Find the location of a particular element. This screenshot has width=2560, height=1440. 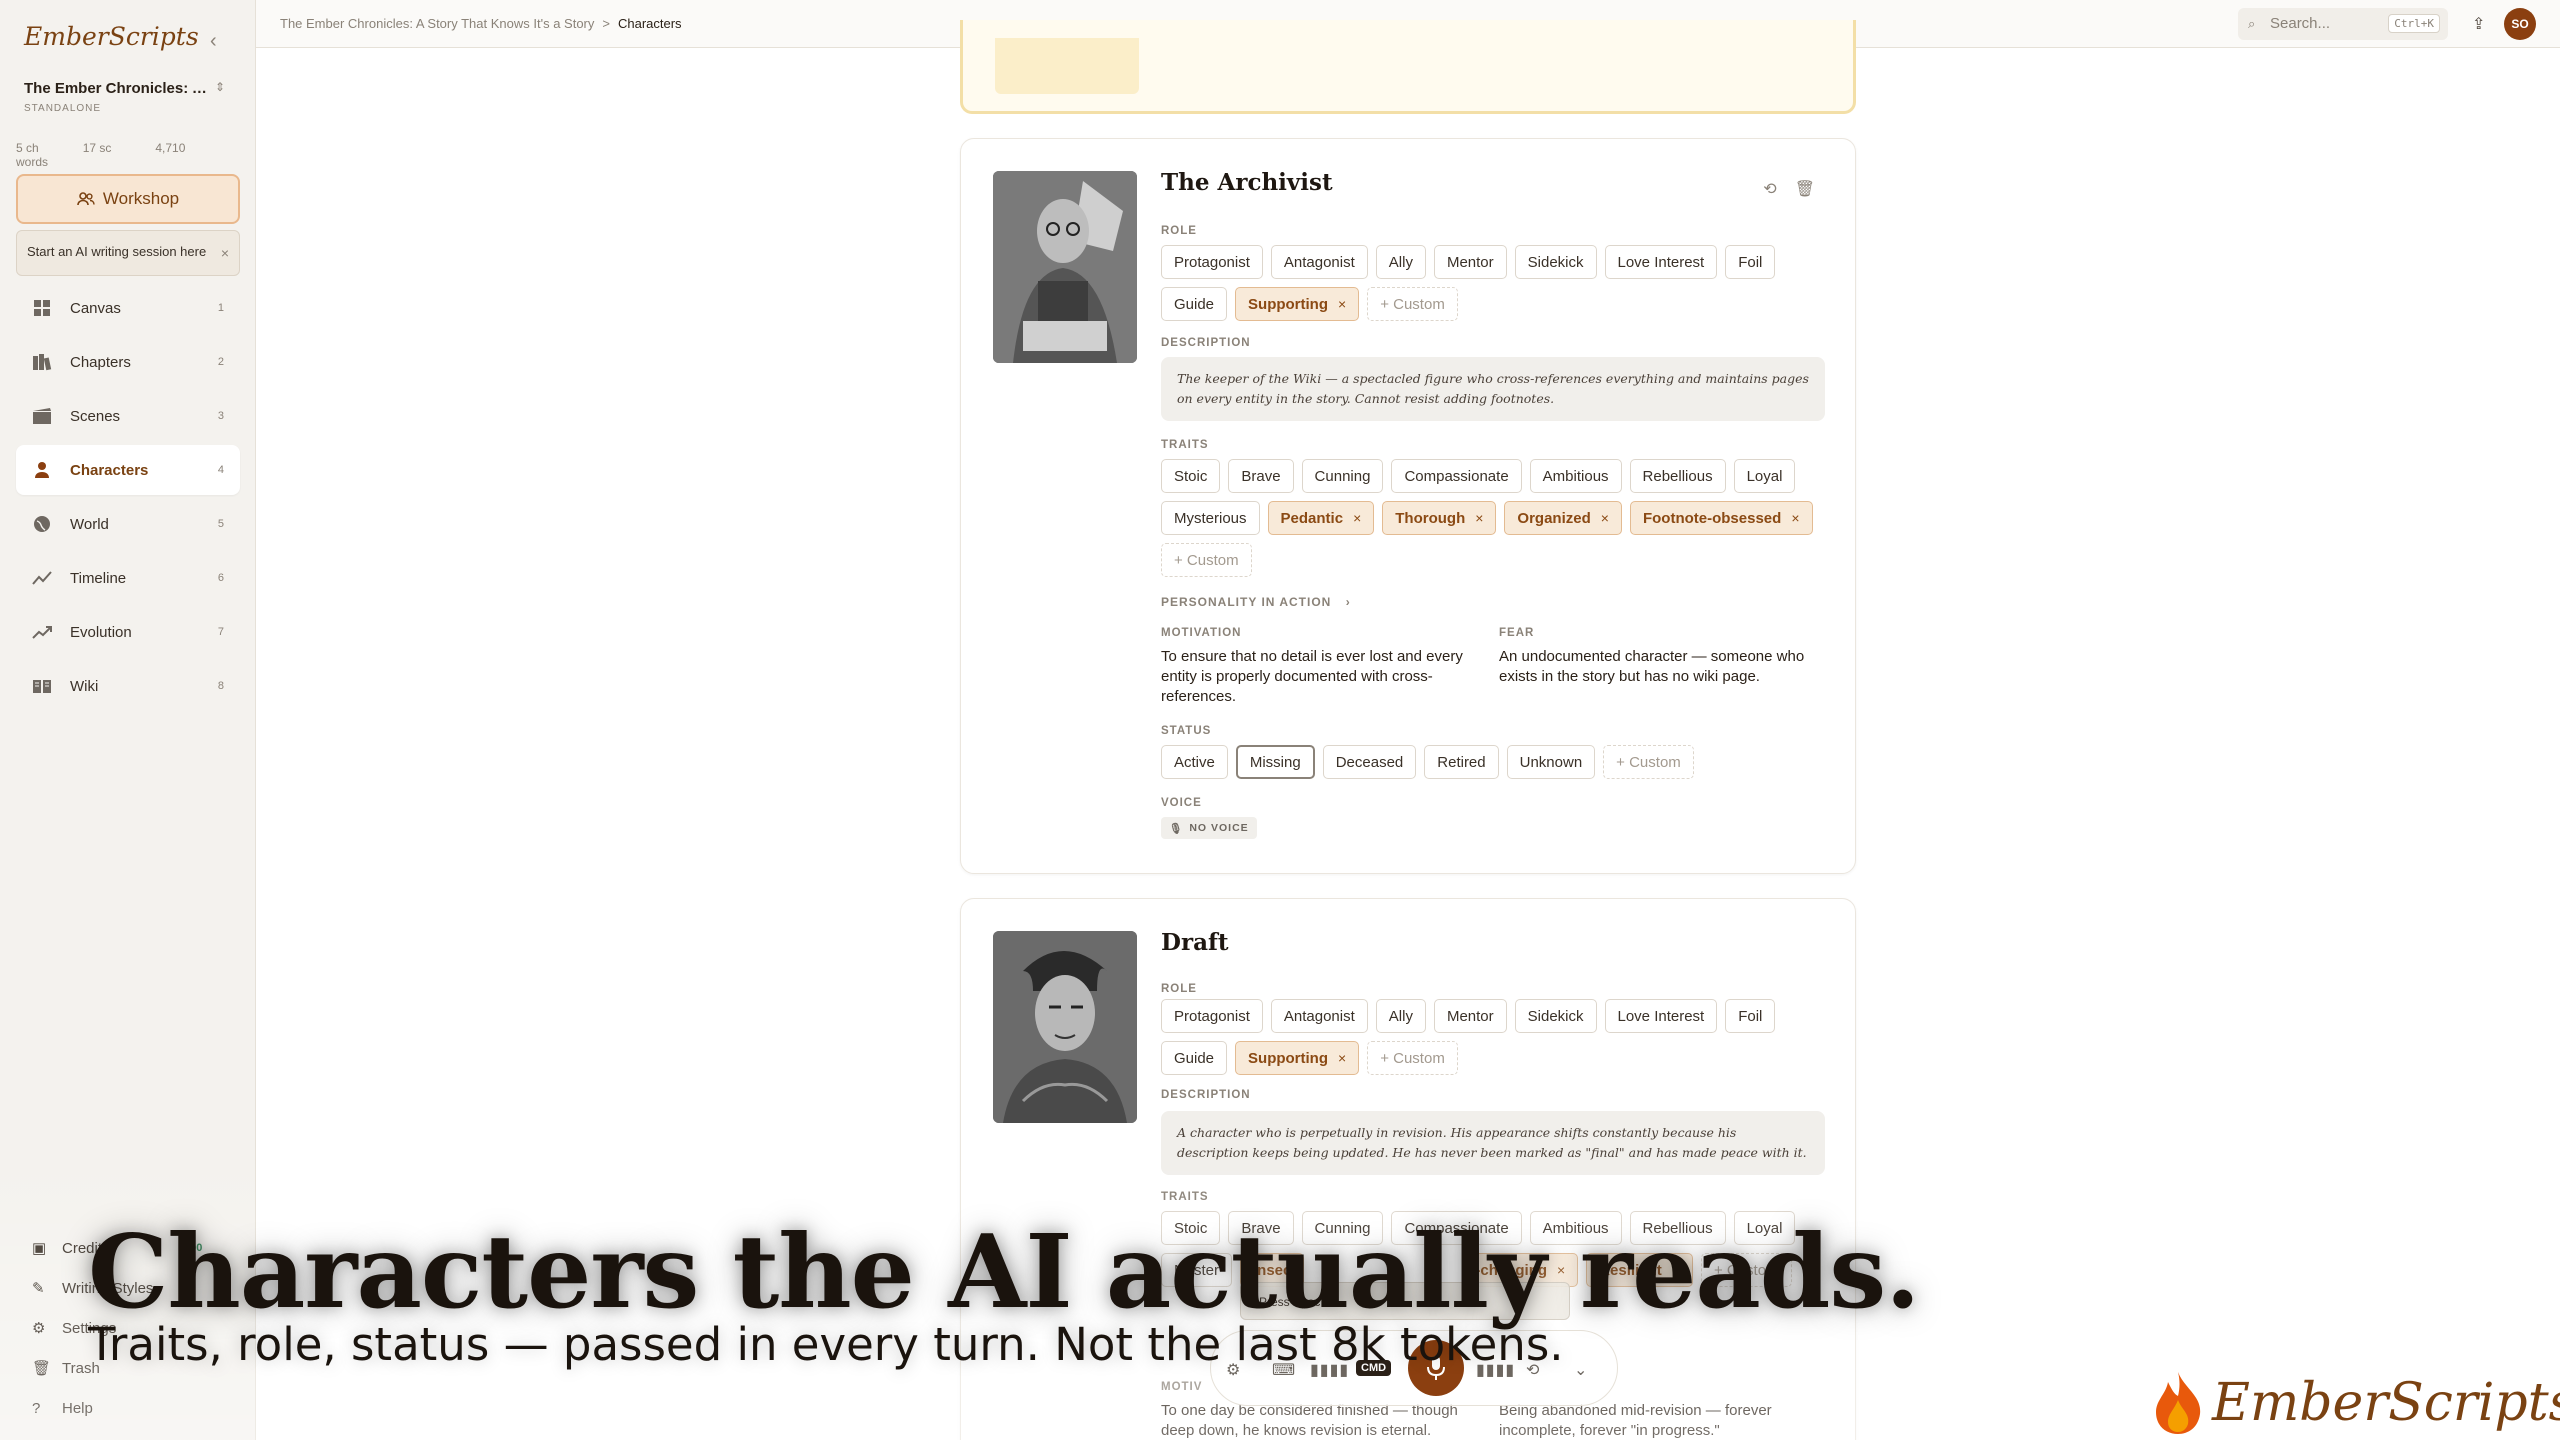

character-name: The Archivist is located at coordinates (1247, 182).